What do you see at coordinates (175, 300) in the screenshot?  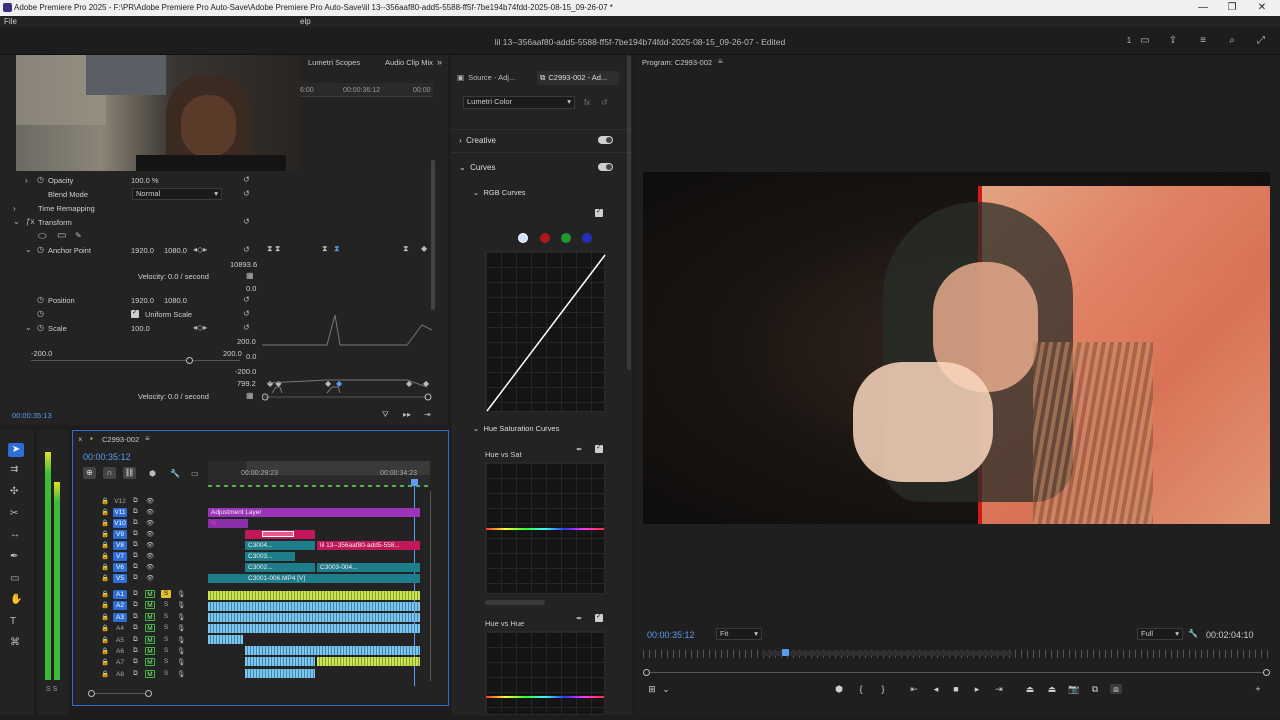 I see `position-y: 1080.0` at bounding box center [175, 300].